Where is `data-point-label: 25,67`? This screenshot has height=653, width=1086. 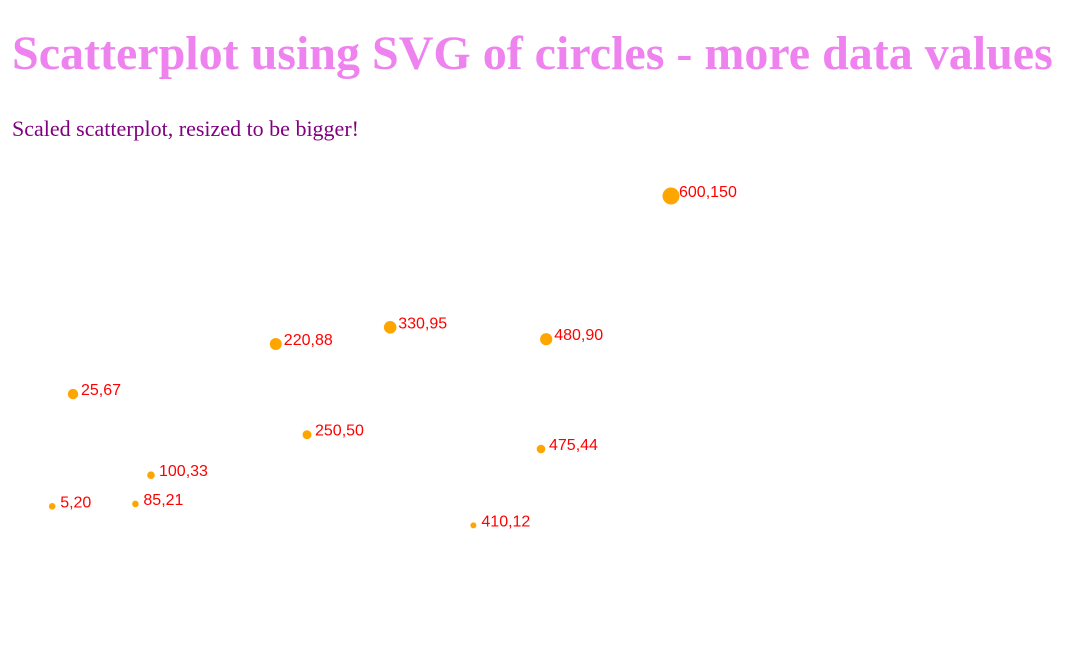
data-point-label: 25,67 is located at coordinates (101, 390).